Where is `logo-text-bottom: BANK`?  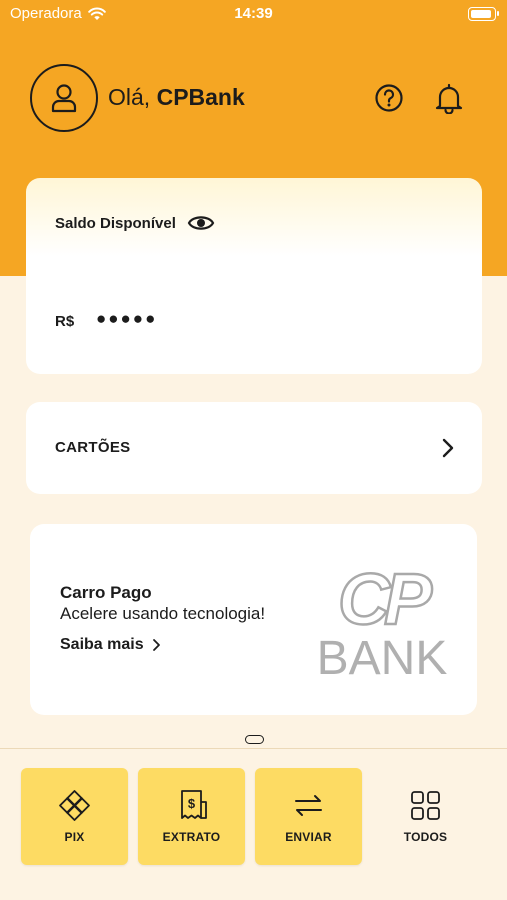
logo-text-bottom: BANK is located at coordinates (382, 655).